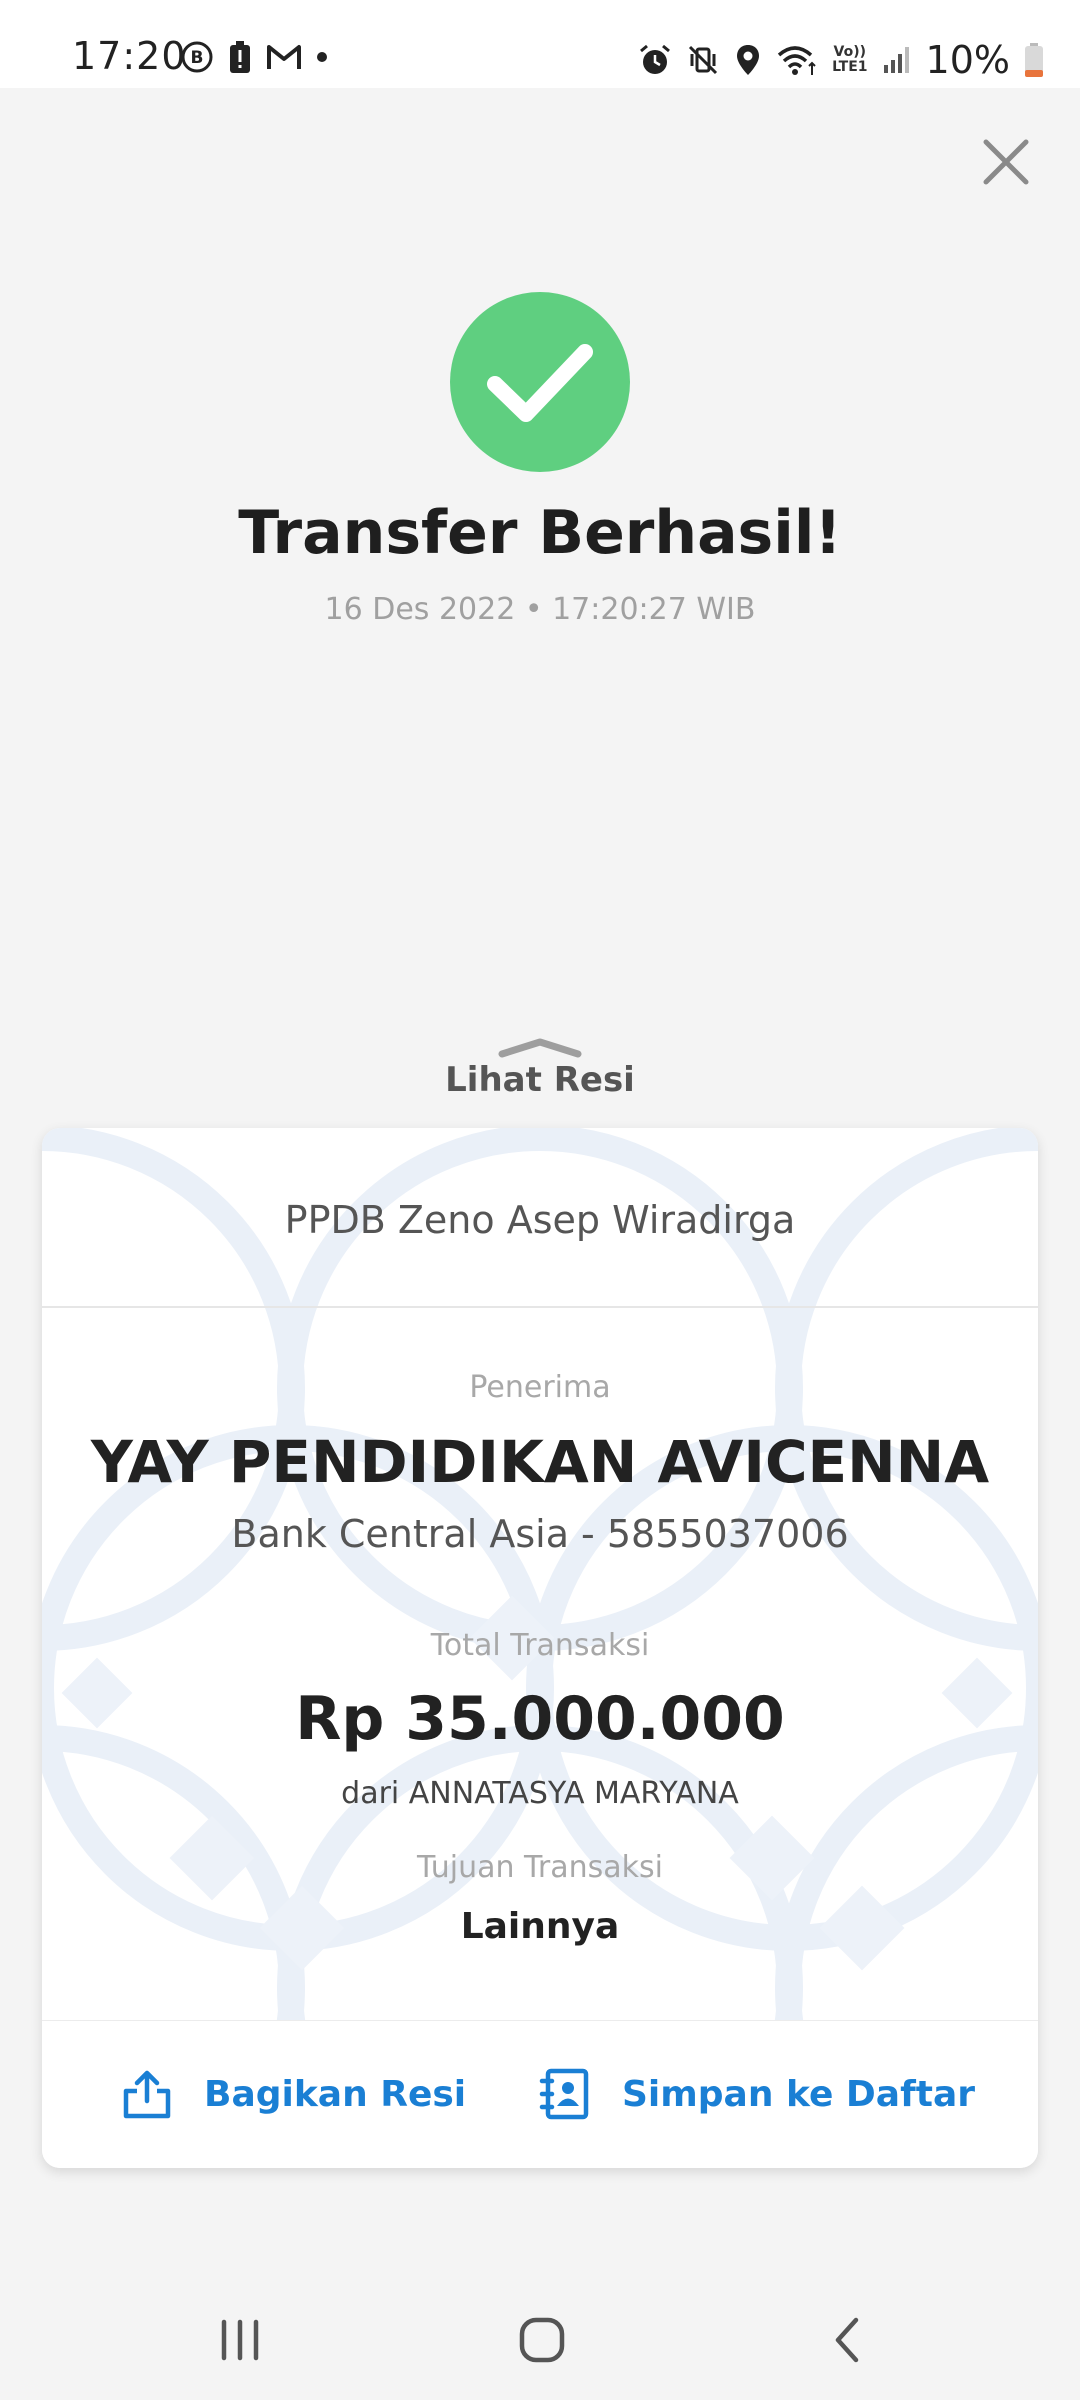  Describe the element at coordinates (254, 57) in the screenshot. I see `status-left-icons: B` at that location.